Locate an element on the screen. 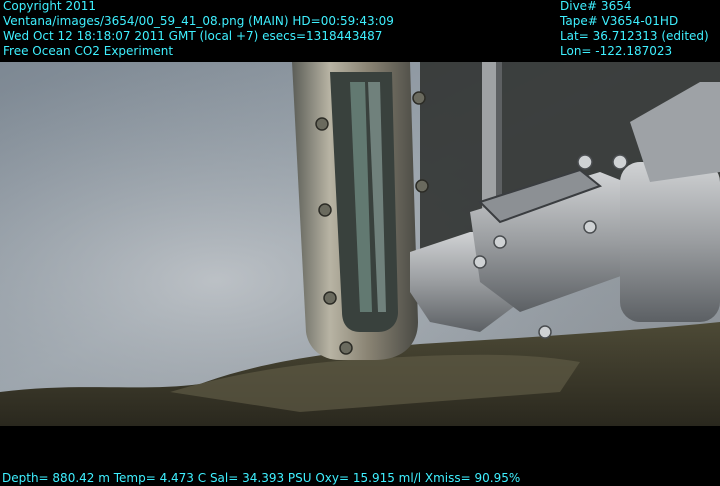 The image size is (720, 486). latitude-line: Lat= 36.712313 (edited) is located at coordinates (634, 36).